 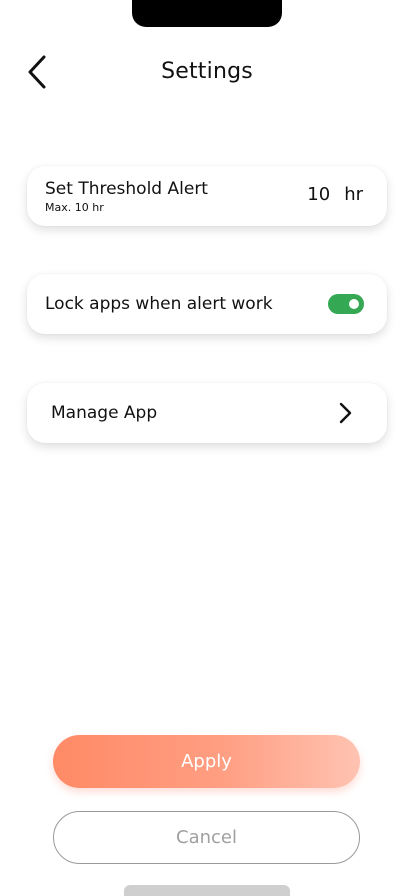 I want to click on lock-apps-label: Lock apps when alert work, so click(x=159, y=304).